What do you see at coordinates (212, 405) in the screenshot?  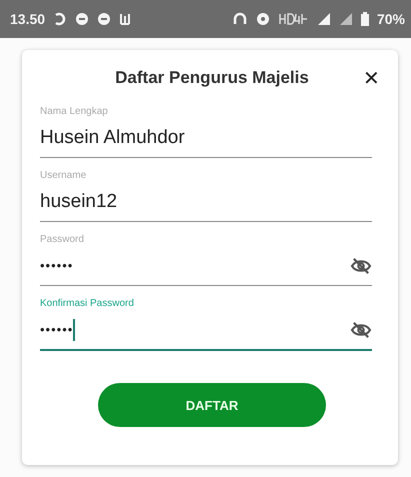 I see `register-button: DAFTAR` at bounding box center [212, 405].